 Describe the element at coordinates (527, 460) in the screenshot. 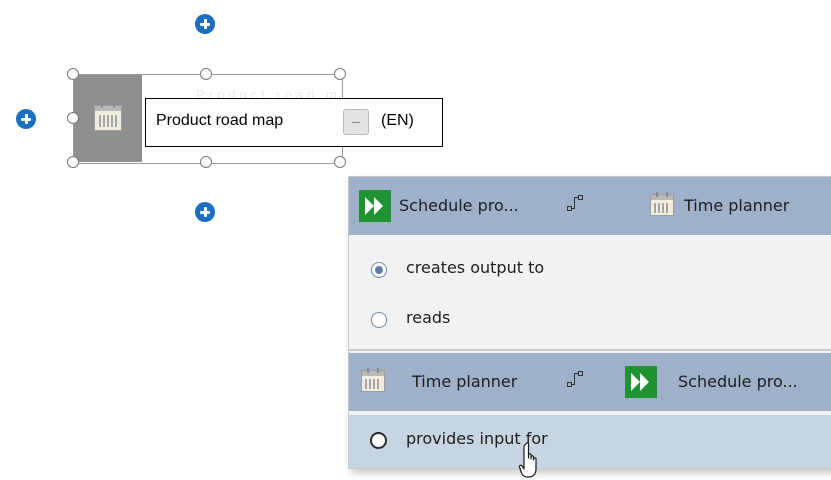

I see `mouse-cursor-icon` at that location.